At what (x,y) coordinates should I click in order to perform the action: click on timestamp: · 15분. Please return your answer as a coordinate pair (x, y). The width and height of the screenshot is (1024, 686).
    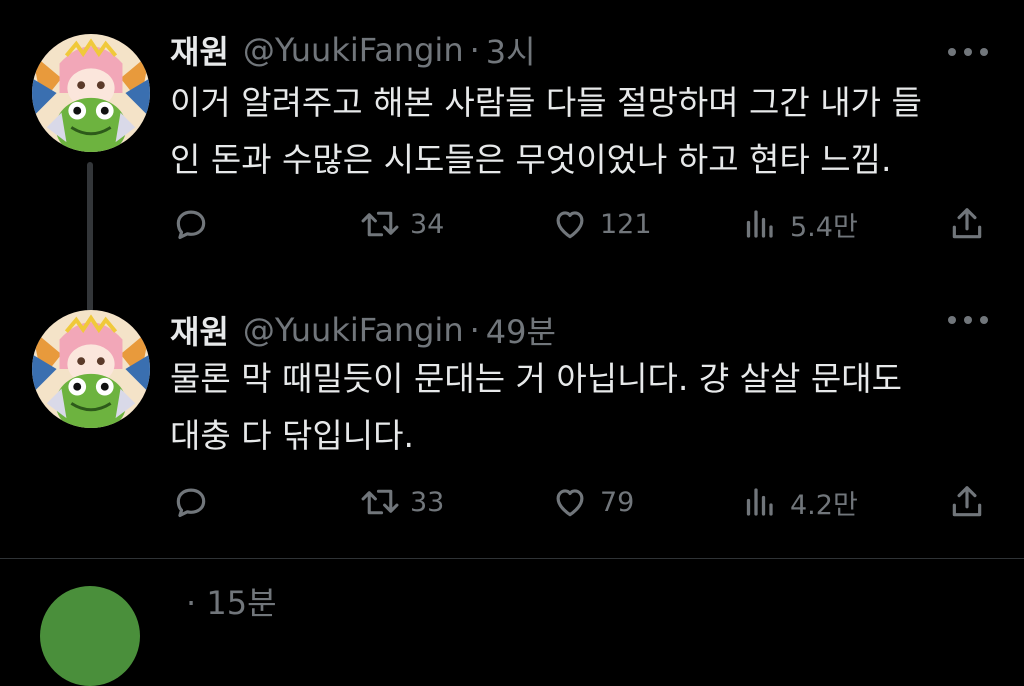
    Looking at the image, I should click on (231, 603).